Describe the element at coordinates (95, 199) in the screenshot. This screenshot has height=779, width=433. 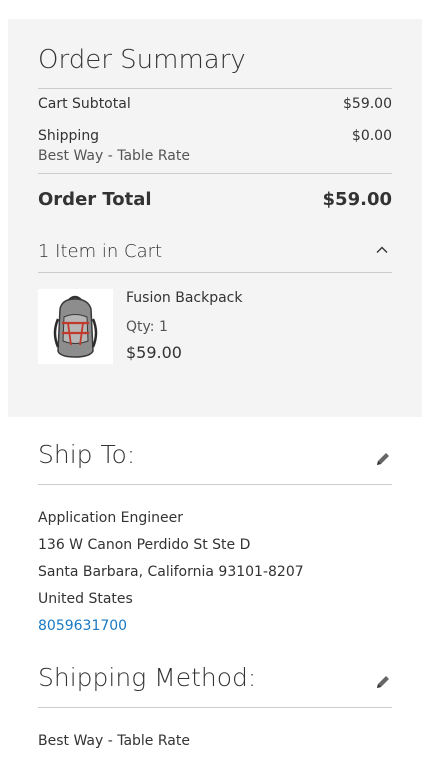
I see `order-total-label: Order Total` at that location.